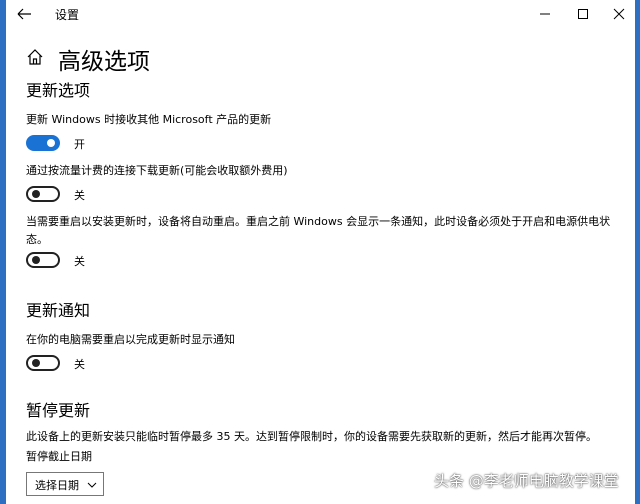  What do you see at coordinates (43, 143) in the screenshot?
I see `receive-other-updates-toggle` at bounding box center [43, 143].